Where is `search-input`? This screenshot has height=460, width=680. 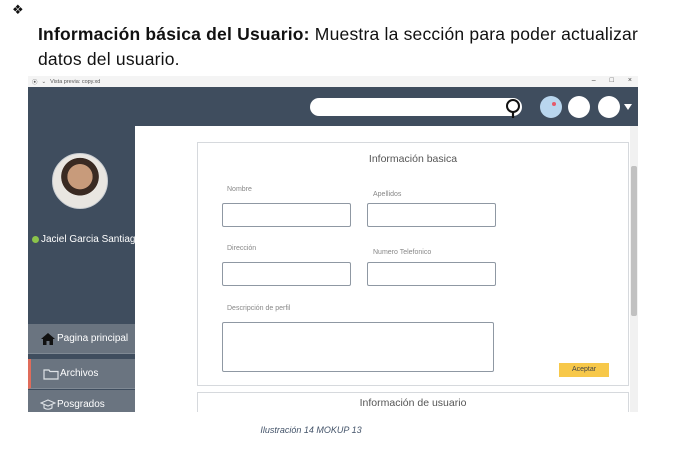 search-input is located at coordinates (416, 107).